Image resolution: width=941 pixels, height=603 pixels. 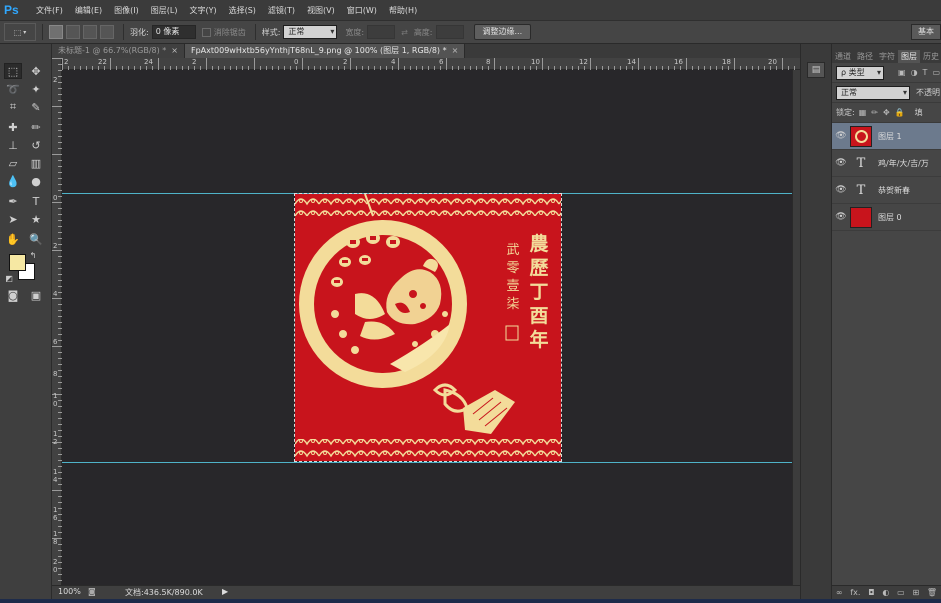 What do you see at coordinates (886, 136) in the screenshot?
I see `layer-row-layer1: 👁 图层 1` at bounding box center [886, 136].